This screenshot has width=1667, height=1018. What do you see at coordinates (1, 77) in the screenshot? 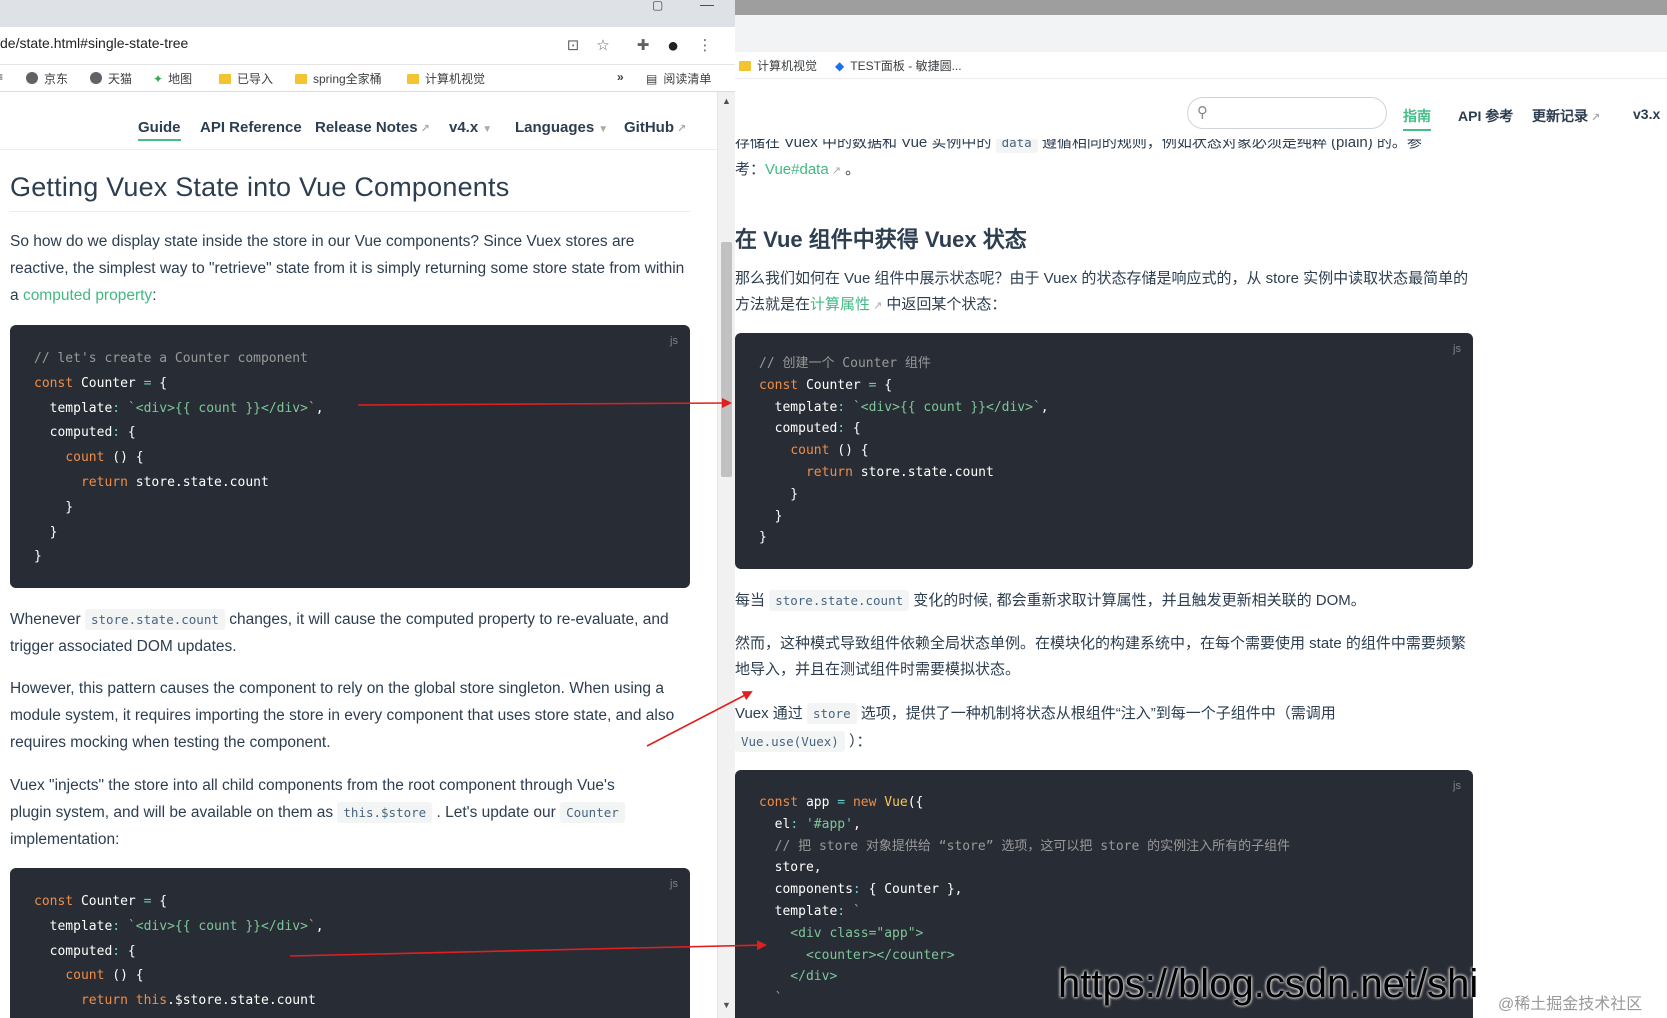
I see `bookmark-partial: ≡` at bounding box center [1, 77].